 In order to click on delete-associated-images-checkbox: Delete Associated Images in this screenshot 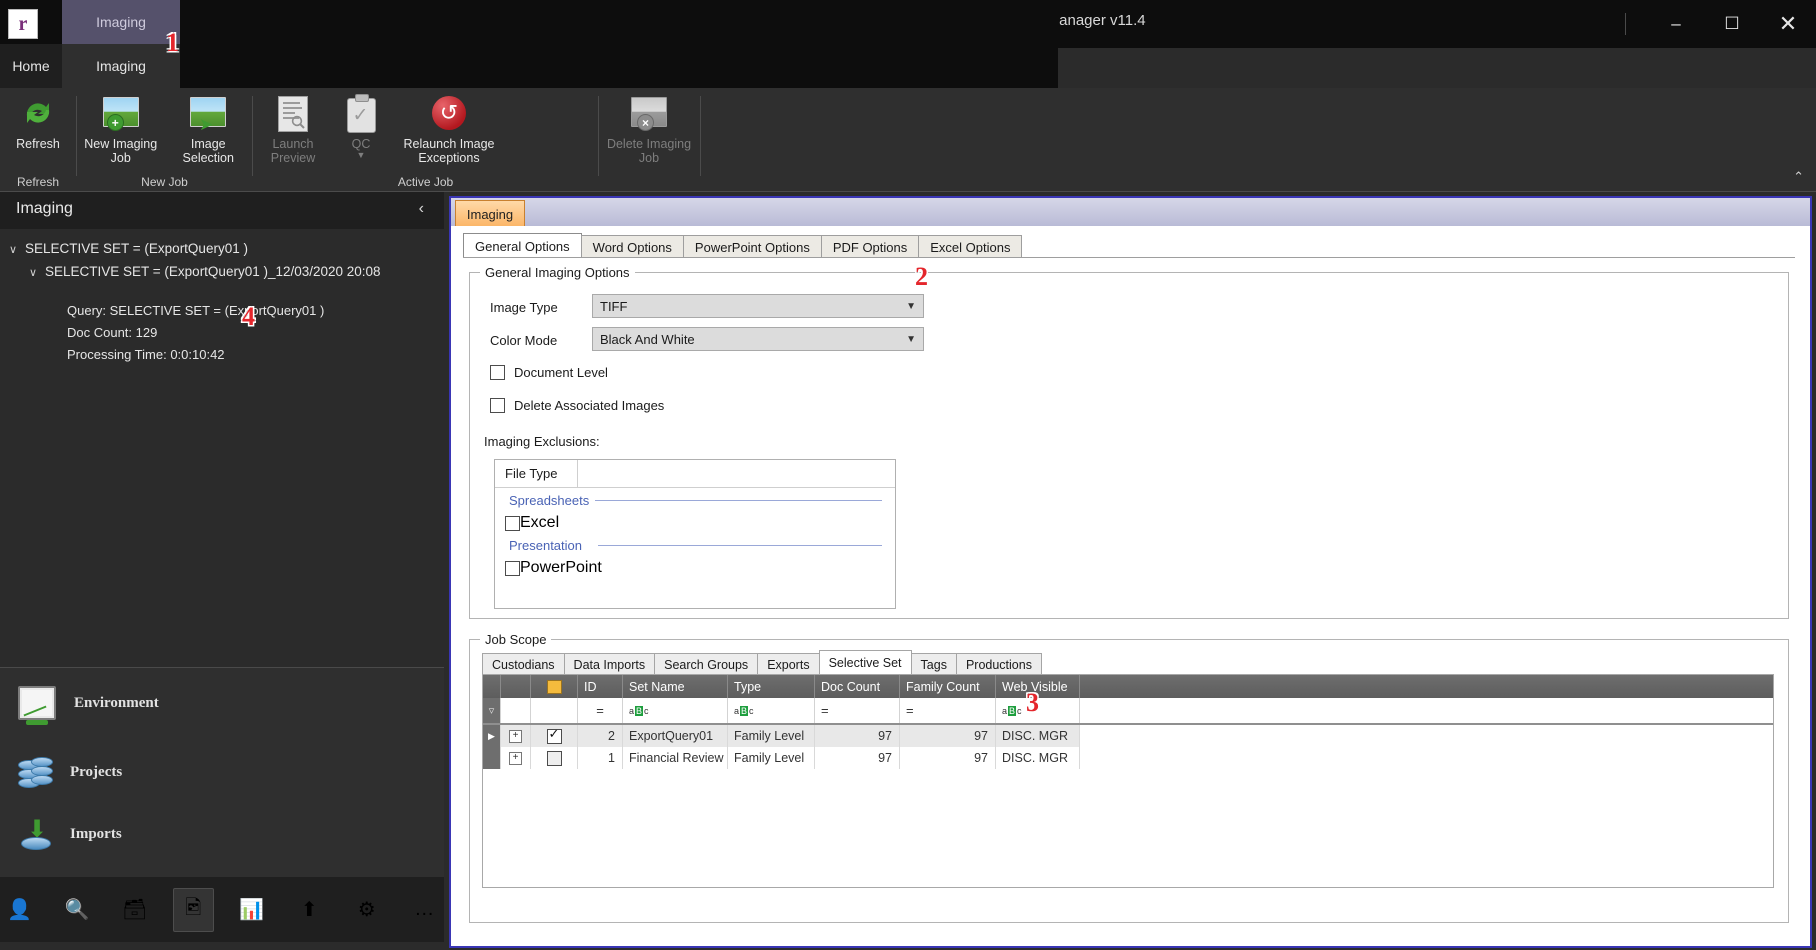, I will do `click(577, 405)`.